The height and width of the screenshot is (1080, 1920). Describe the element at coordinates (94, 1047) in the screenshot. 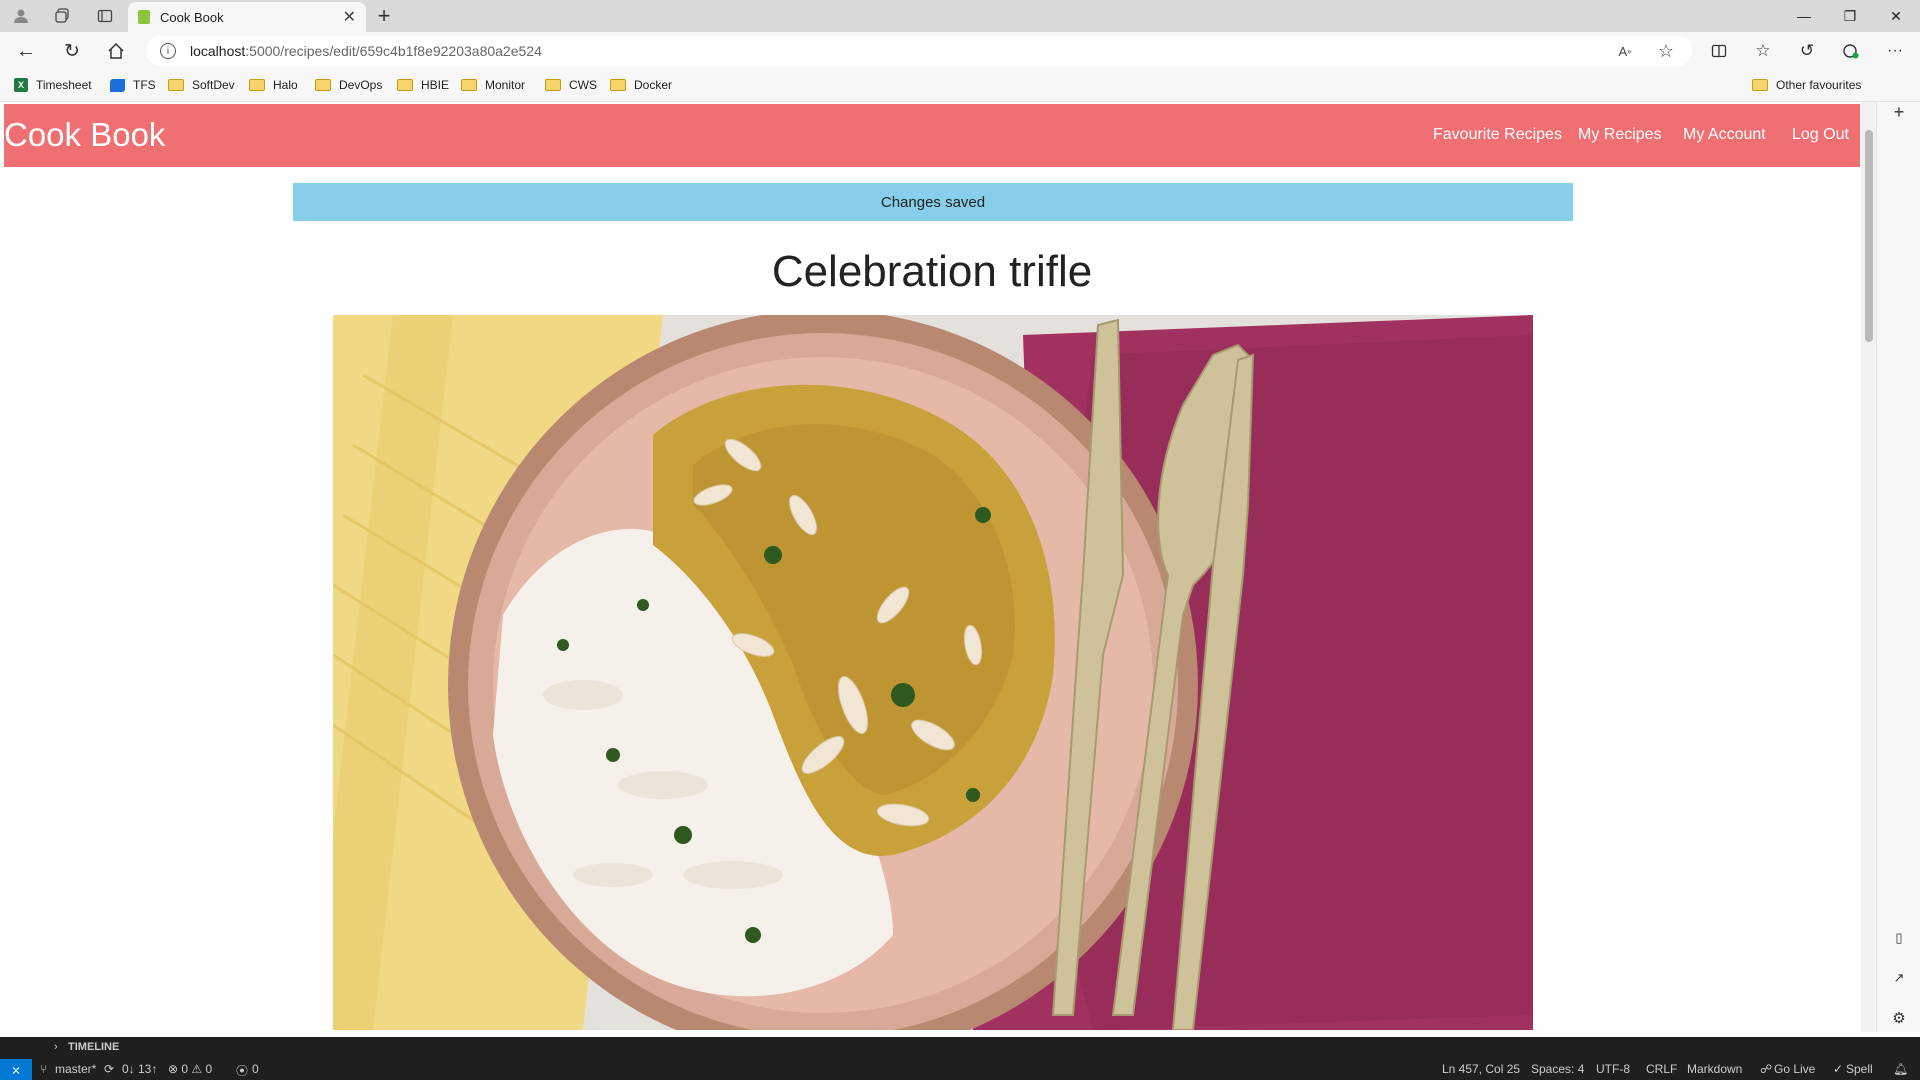

I see `timeline-label: TIMELINE` at that location.